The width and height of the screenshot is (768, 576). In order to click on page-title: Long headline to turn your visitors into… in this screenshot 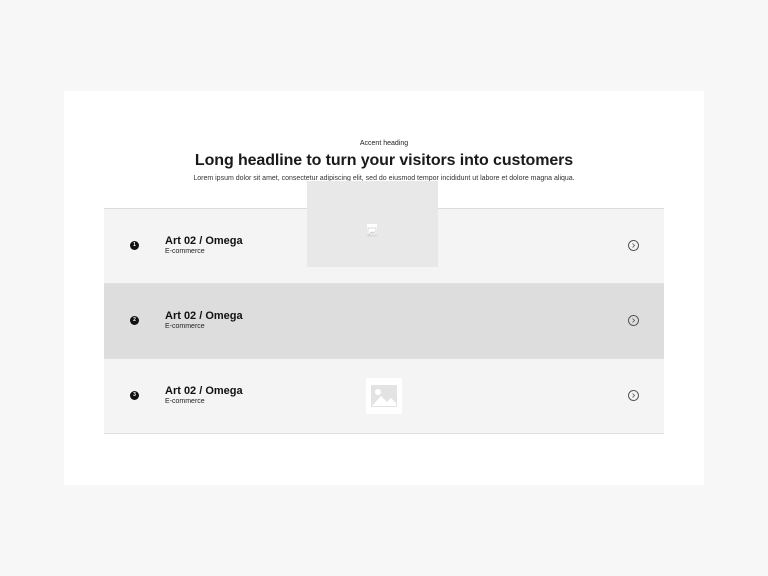, I will do `click(384, 160)`.